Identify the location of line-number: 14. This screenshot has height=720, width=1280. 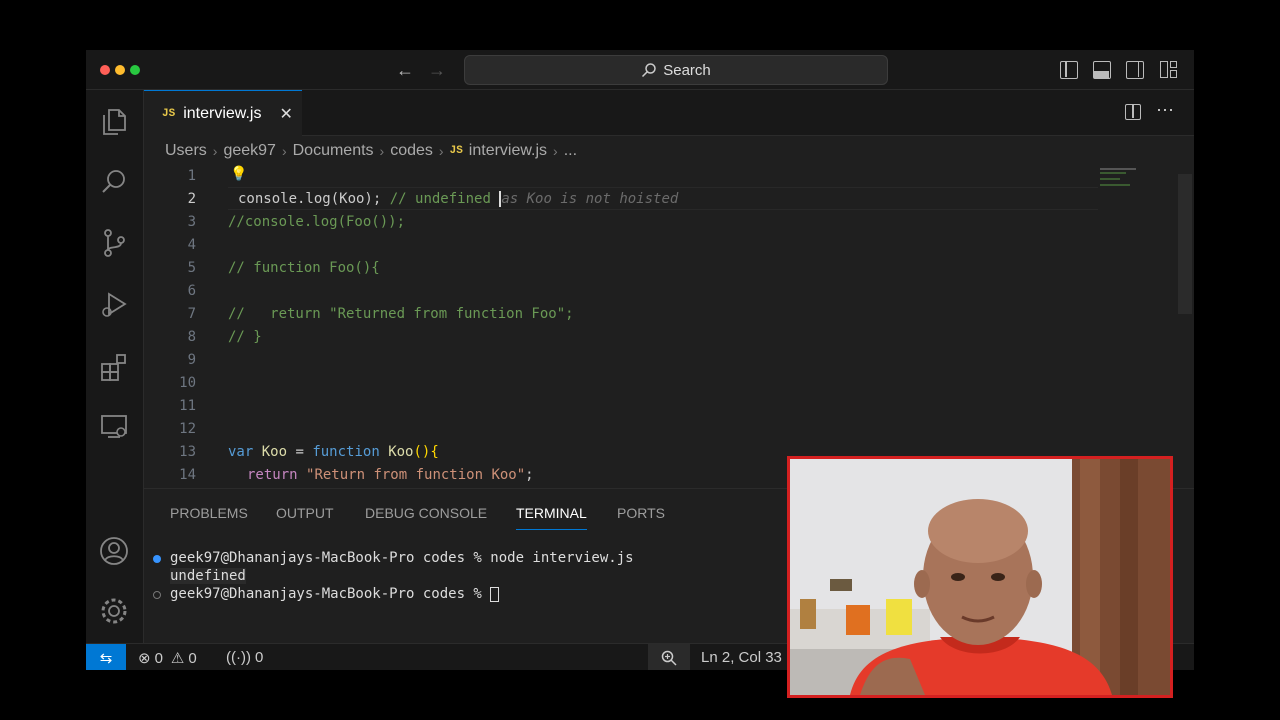
(187, 474).